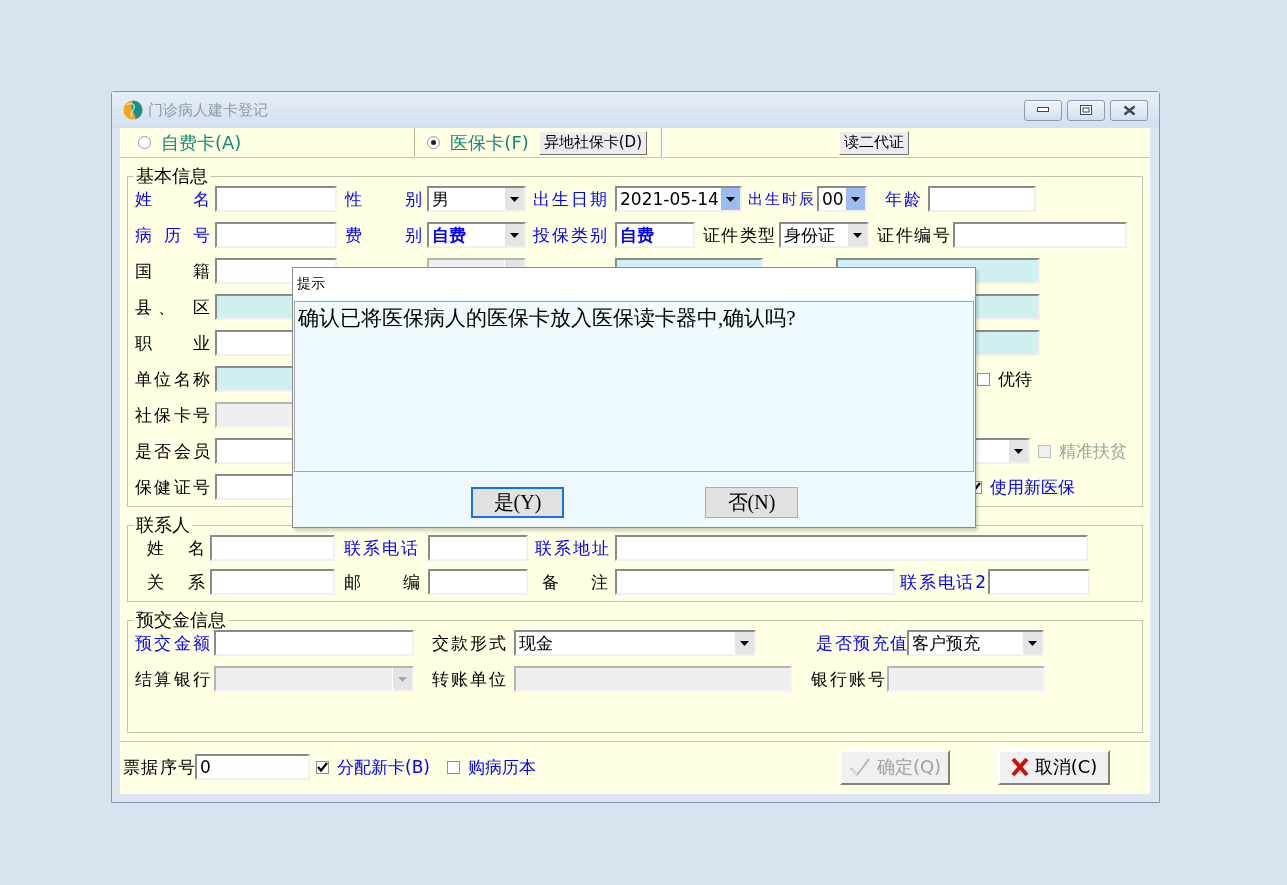 This screenshot has height=885, width=1287. Describe the element at coordinates (517, 502) in the screenshot. I see `dialog-button: 是(Y)` at that location.